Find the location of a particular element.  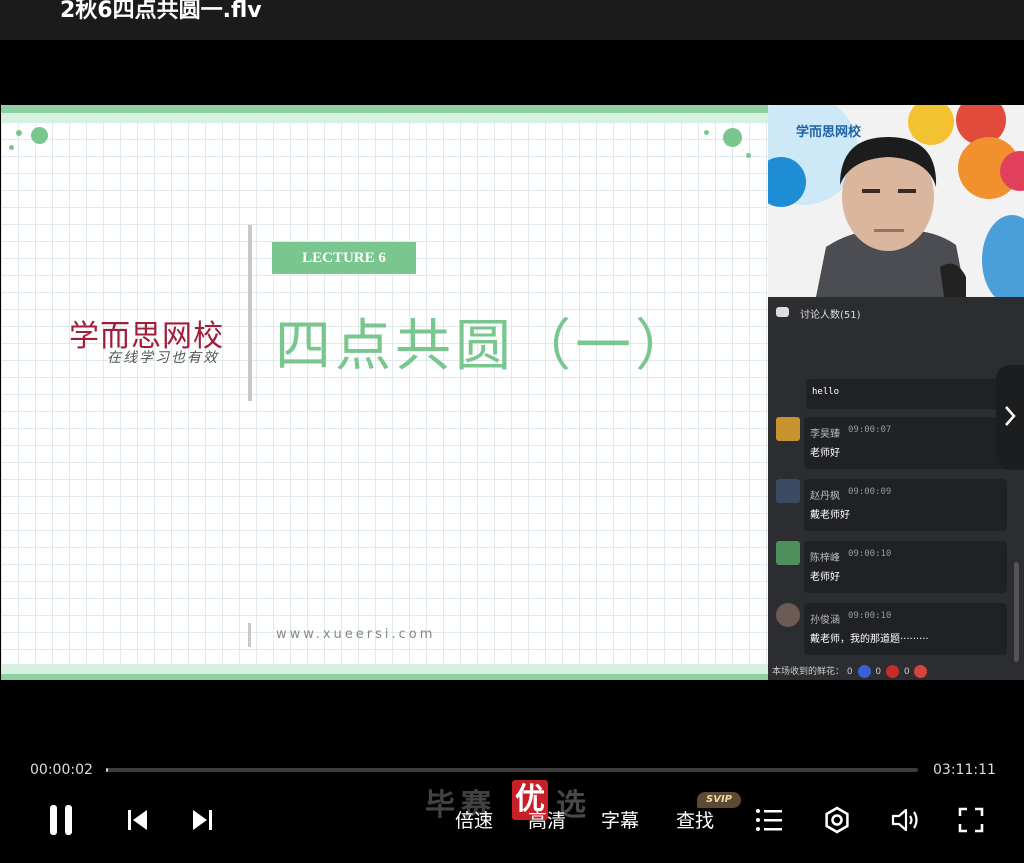

settings-icon is located at coordinates (837, 820).